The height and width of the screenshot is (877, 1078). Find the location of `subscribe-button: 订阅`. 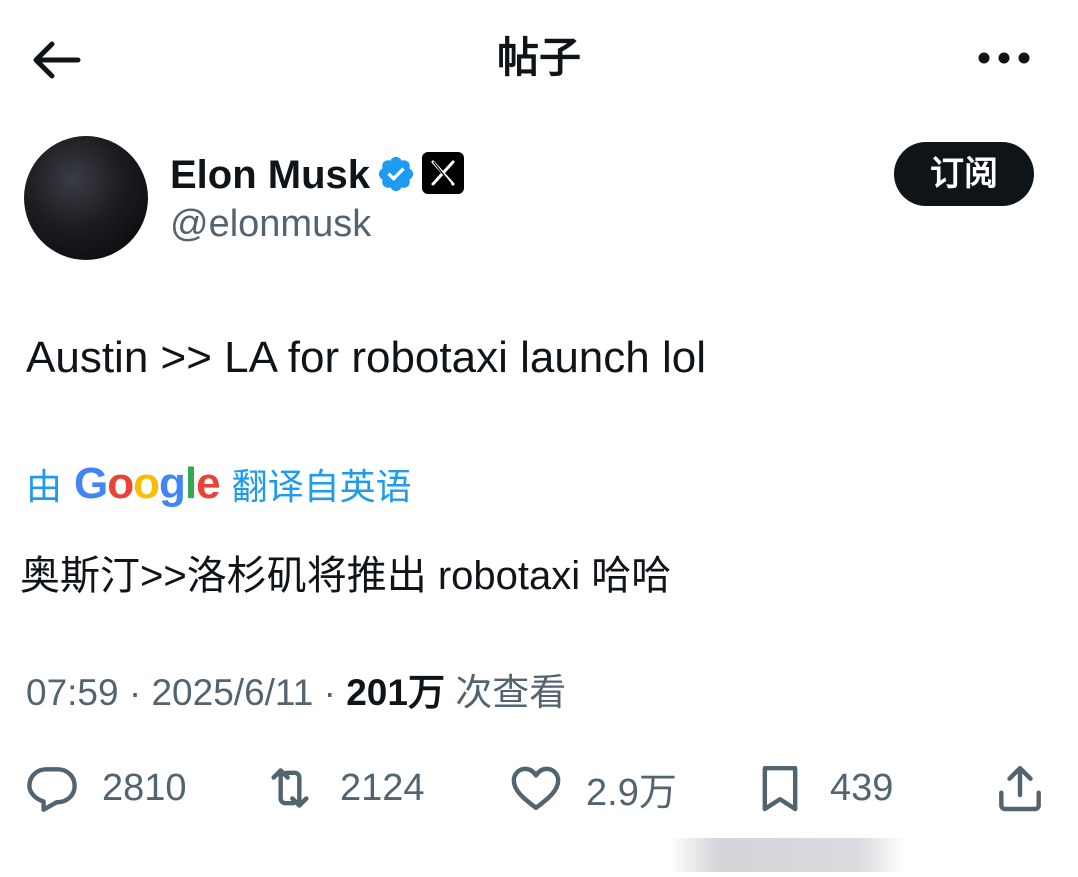

subscribe-button: 订阅 is located at coordinates (964, 174).